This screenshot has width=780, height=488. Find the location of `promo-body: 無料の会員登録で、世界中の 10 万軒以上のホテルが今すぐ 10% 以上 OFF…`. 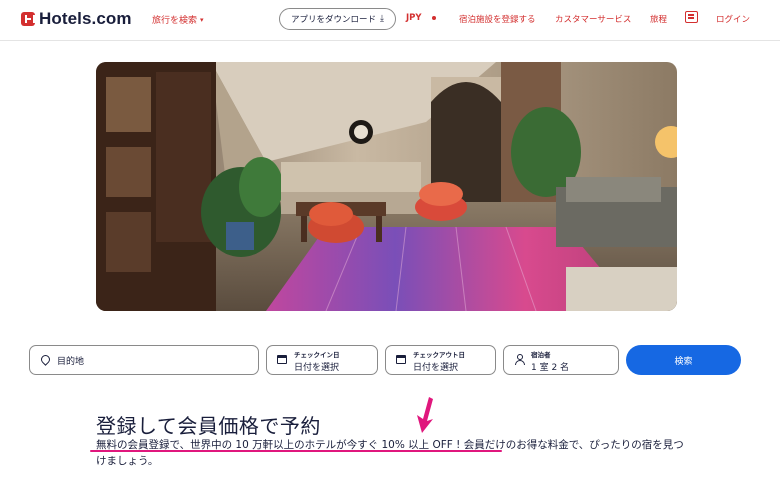

promo-body: 無料の会員登録で、世界中の 10 万軒以上のホテルが今すぐ 10% 以上 OFF… is located at coordinates (390, 453).